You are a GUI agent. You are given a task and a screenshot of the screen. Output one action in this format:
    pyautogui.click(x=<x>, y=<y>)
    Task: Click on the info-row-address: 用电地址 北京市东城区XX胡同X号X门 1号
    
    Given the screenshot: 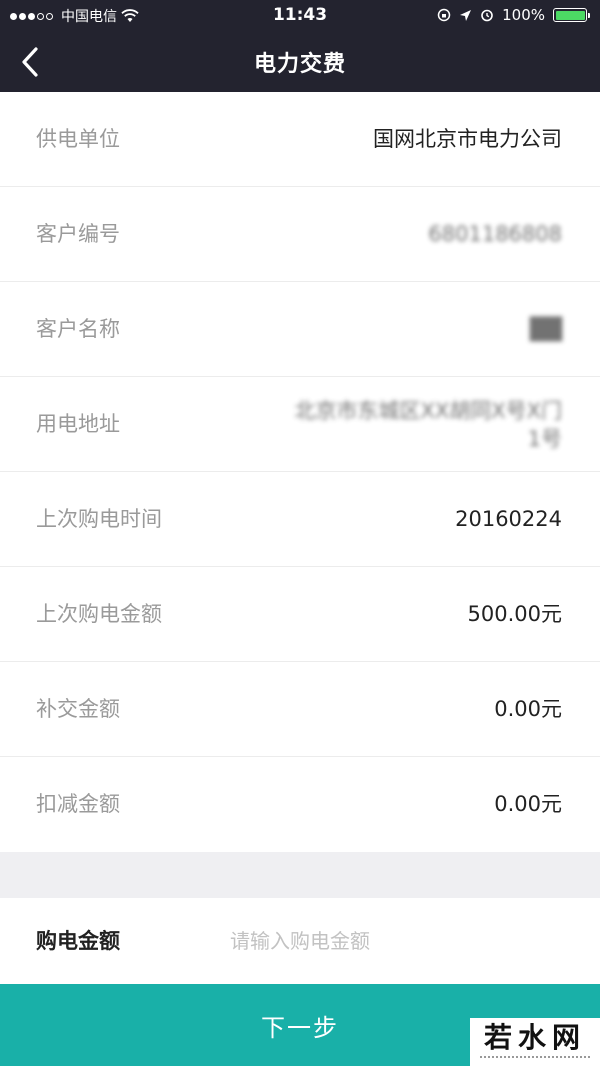 What is the action you would take?
    pyautogui.click(x=300, y=424)
    